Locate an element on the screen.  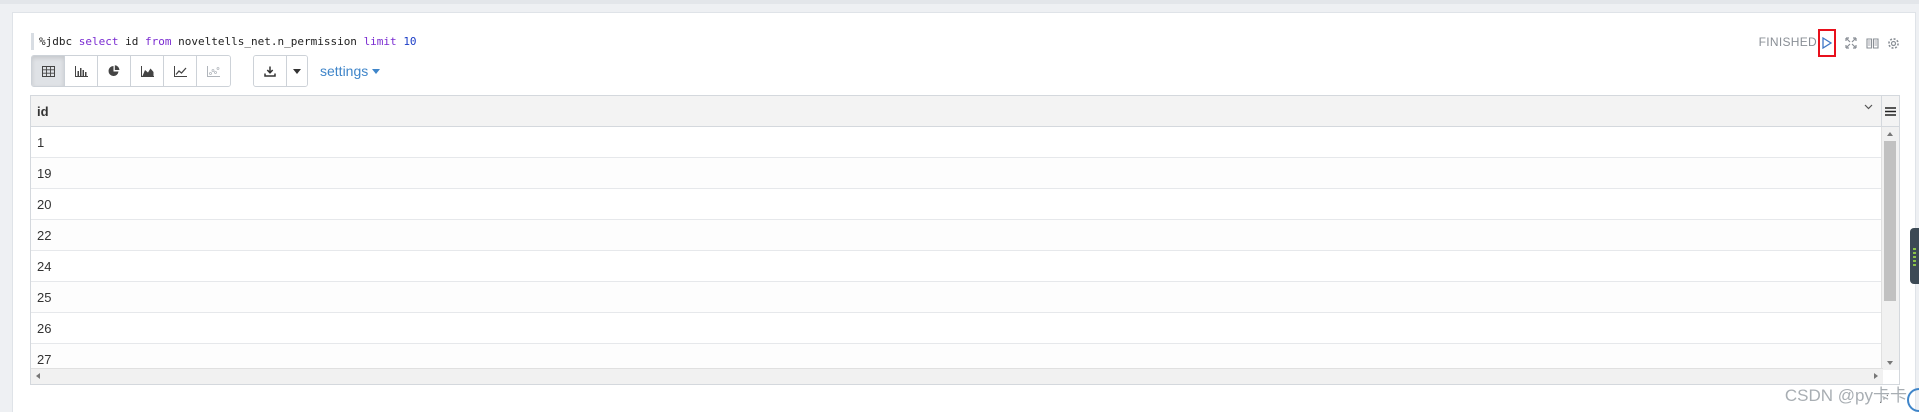
side-widget is located at coordinates (1914, 256).